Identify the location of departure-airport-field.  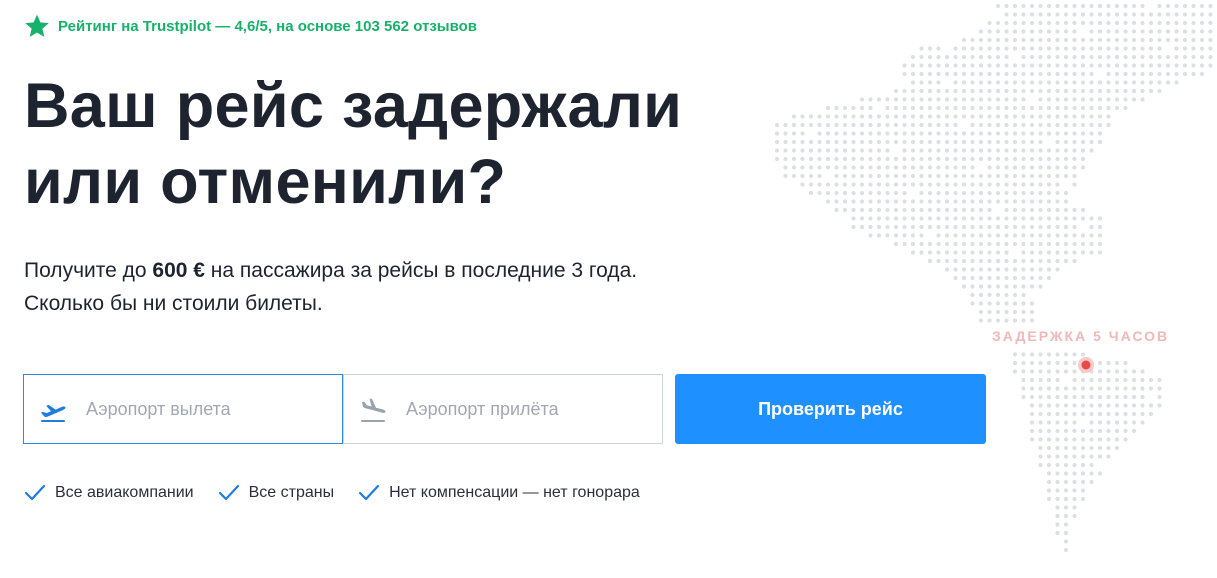
(183, 409).